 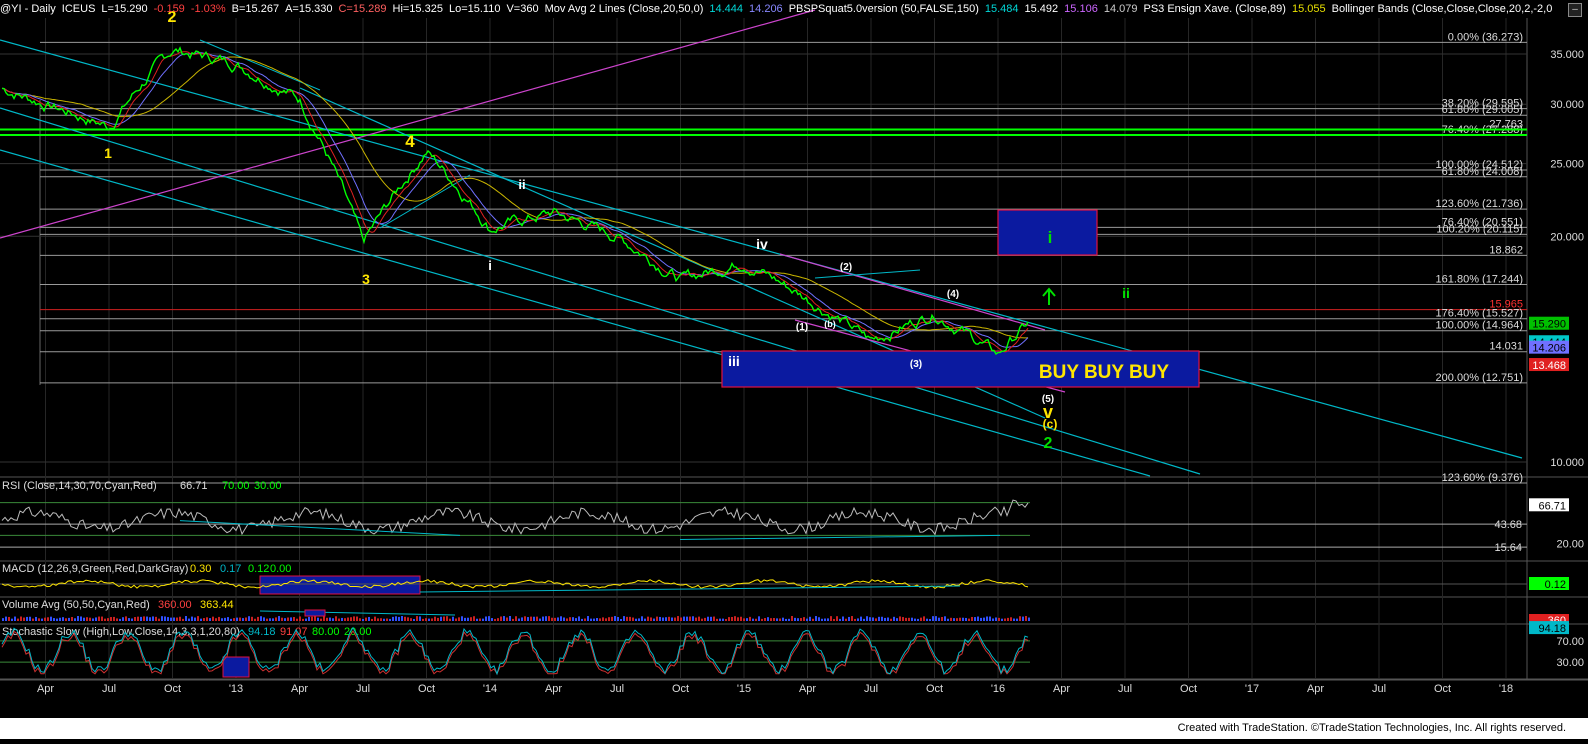 I want to click on stochastic-value-2: 91.07, so click(x=294, y=632).